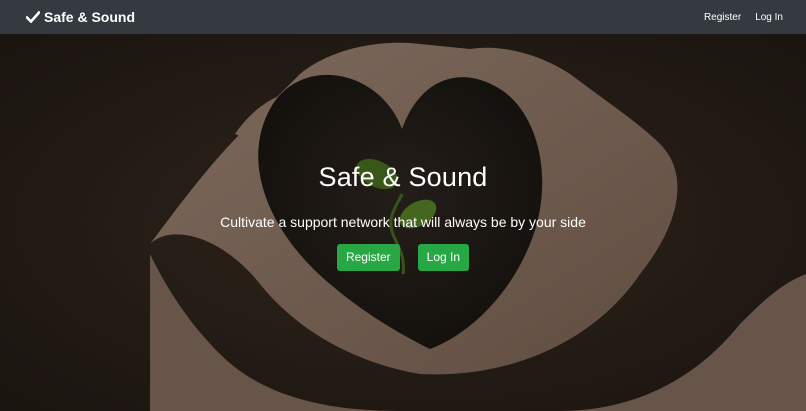 Image resolution: width=806 pixels, height=411 pixels. What do you see at coordinates (443, 257) in the screenshot?
I see `login-button: Log In` at bounding box center [443, 257].